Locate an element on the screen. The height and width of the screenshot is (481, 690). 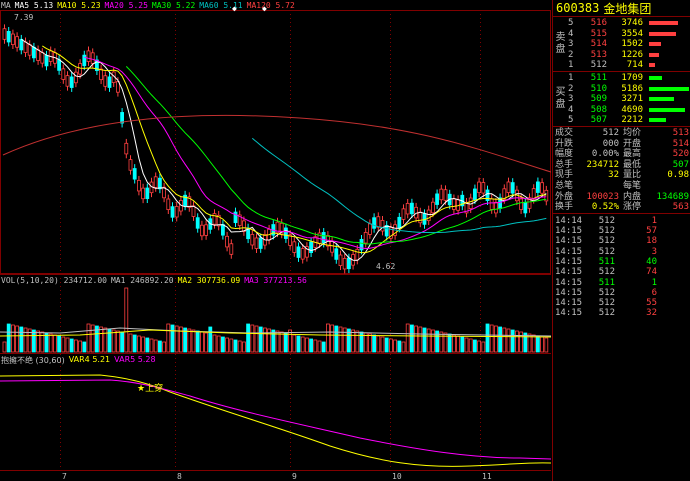
legend-value: 5.11 is located at coordinates (230, 5).